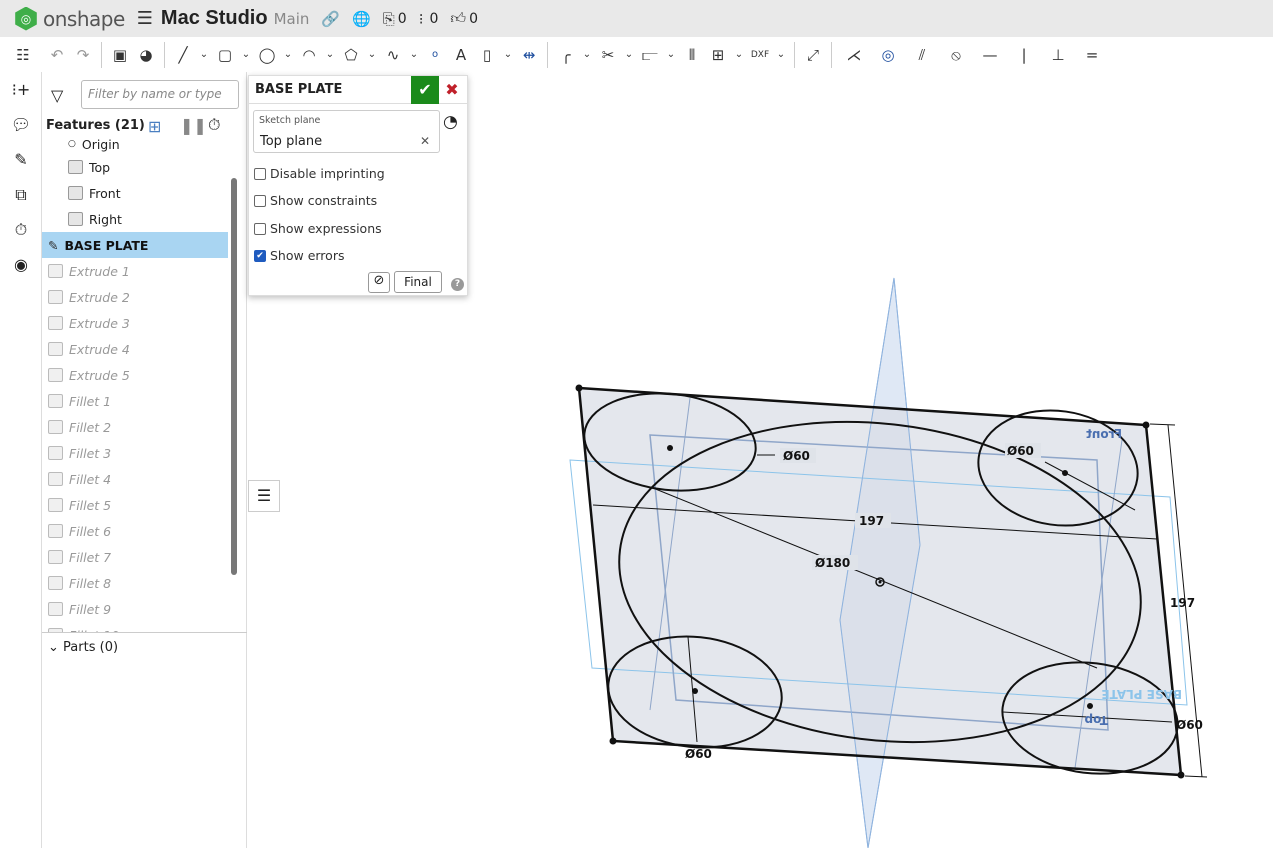  What do you see at coordinates (1092, 55) in the screenshot?
I see `equal-icon: =` at bounding box center [1092, 55].